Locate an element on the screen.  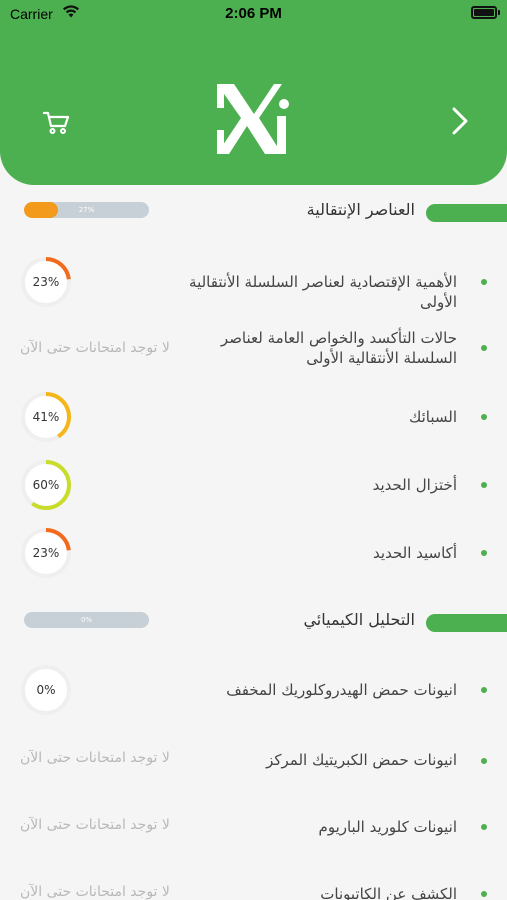
clock: 2:06 PM is located at coordinates (253, 13).